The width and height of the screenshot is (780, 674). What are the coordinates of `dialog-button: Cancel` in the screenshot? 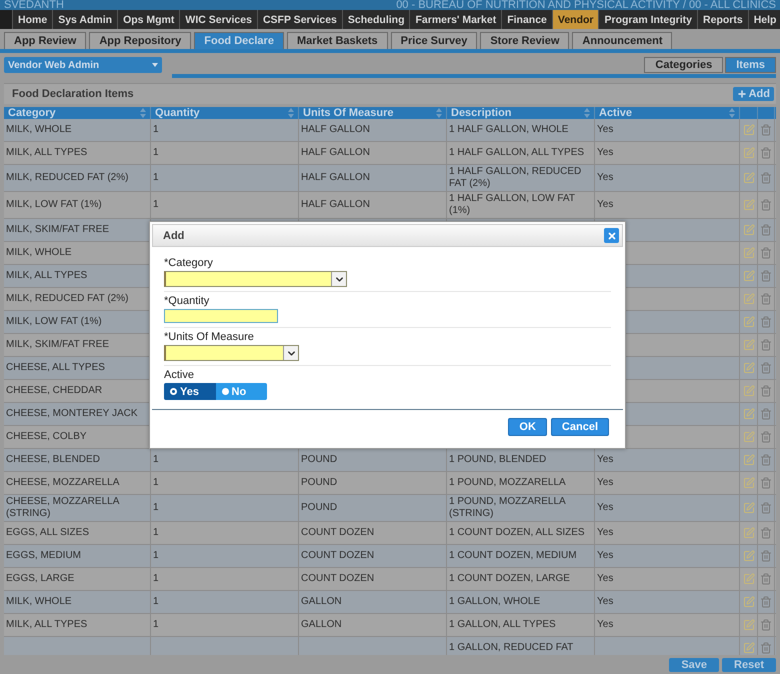 It's located at (579, 427).